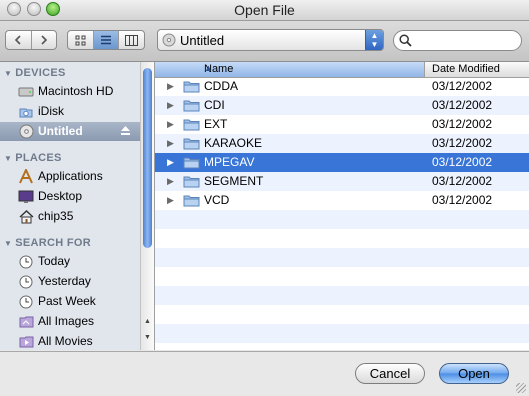 The height and width of the screenshot is (396, 529). I want to click on sidebar-item-yesterday: Yesterday, so click(70, 281).